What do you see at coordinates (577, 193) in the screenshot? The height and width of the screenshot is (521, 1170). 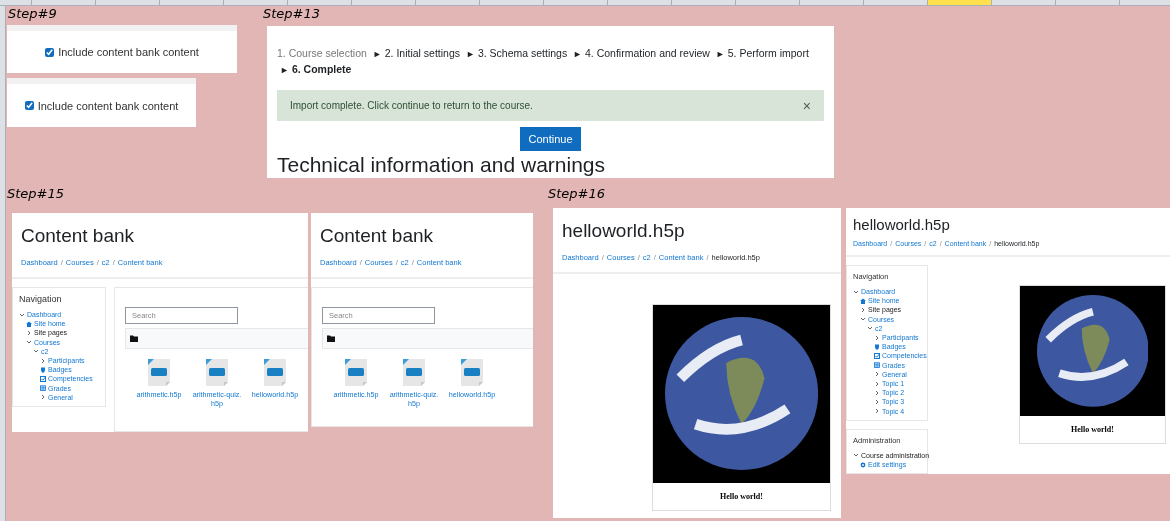 I see `step-label: Step#16` at bounding box center [577, 193].